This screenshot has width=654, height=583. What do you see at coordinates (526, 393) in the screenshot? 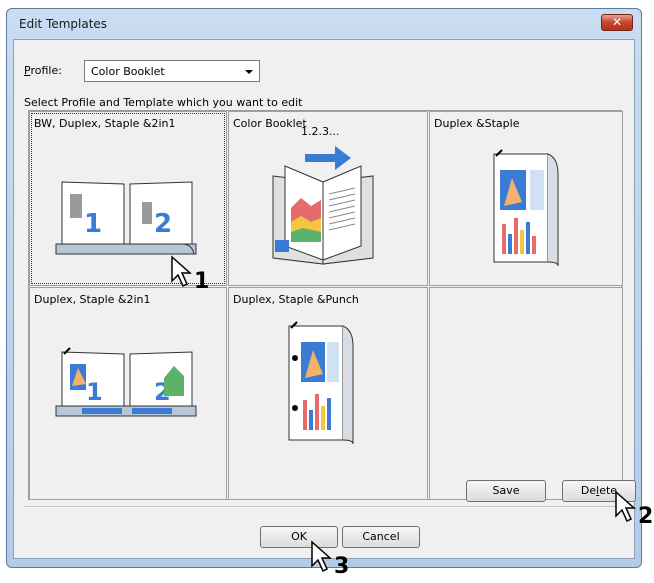
I see `template-cell-empty` at bounding box center [526, 393].